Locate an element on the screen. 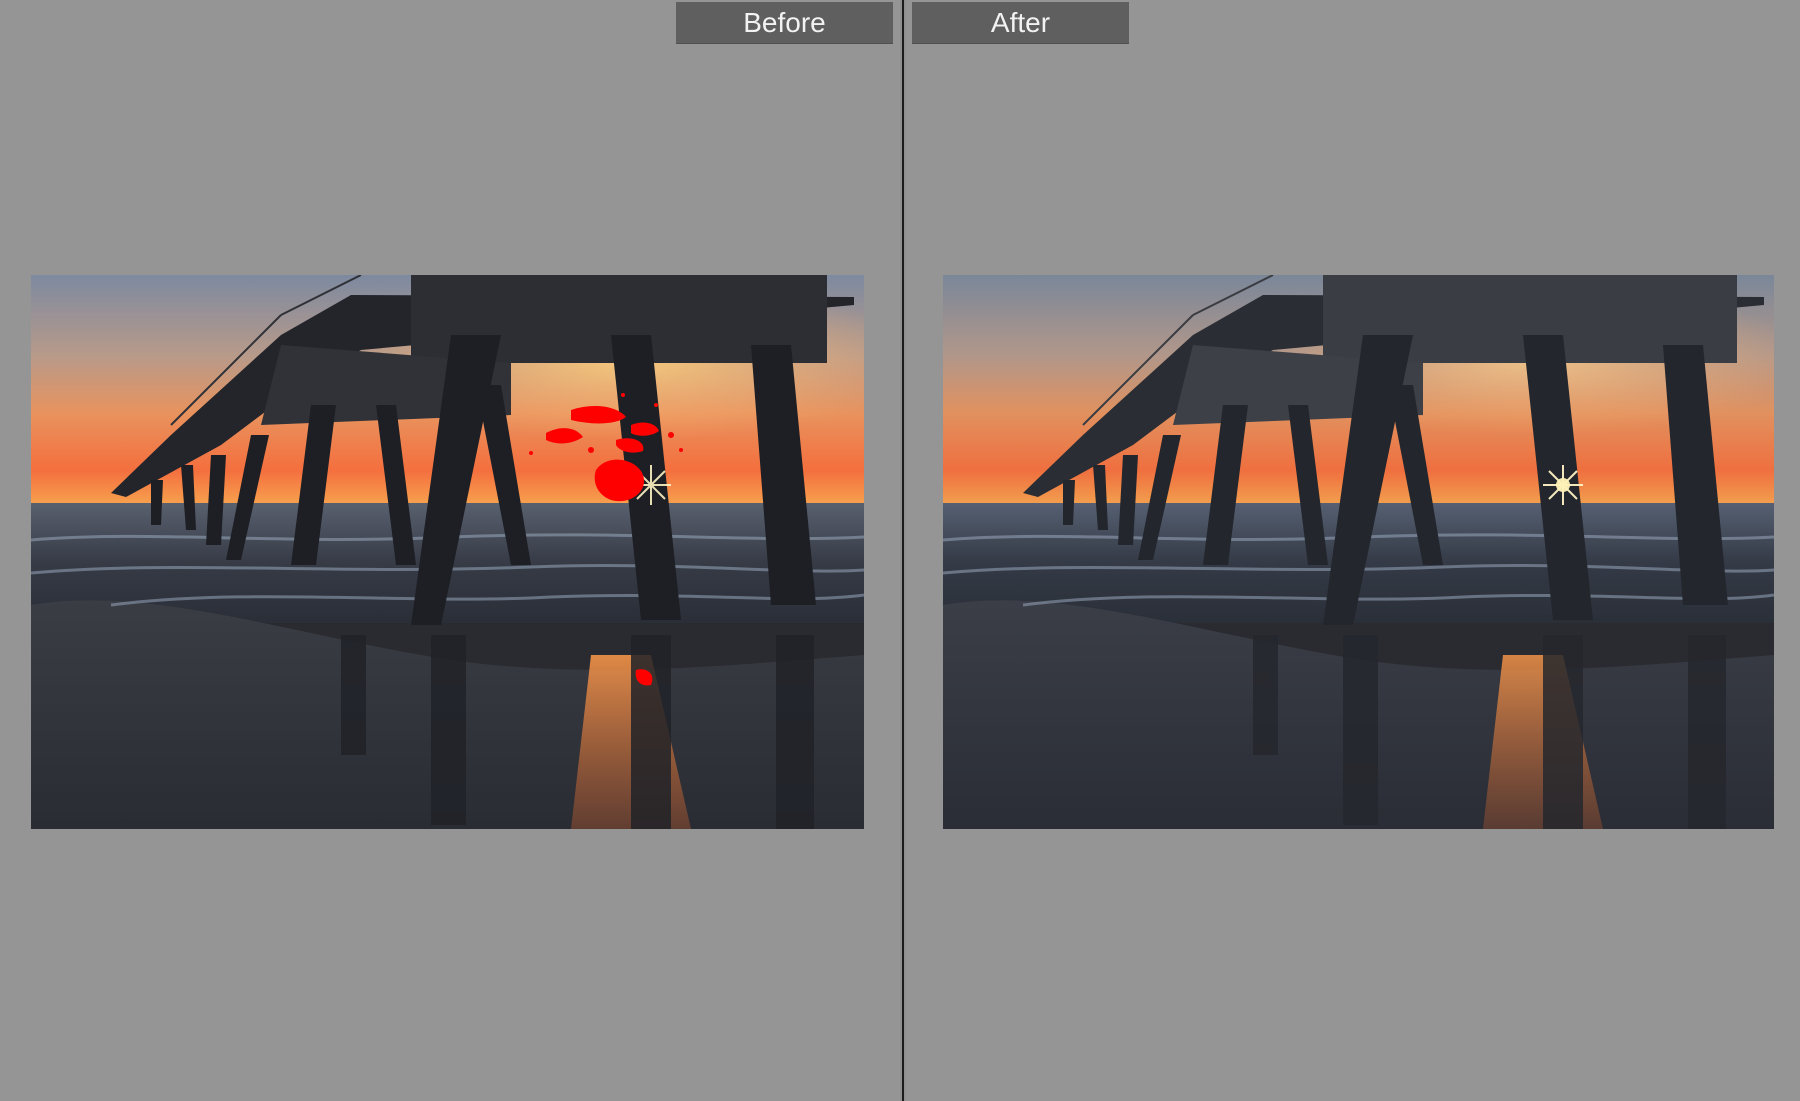  compare-divider-line is located at coordinates (903, 550).